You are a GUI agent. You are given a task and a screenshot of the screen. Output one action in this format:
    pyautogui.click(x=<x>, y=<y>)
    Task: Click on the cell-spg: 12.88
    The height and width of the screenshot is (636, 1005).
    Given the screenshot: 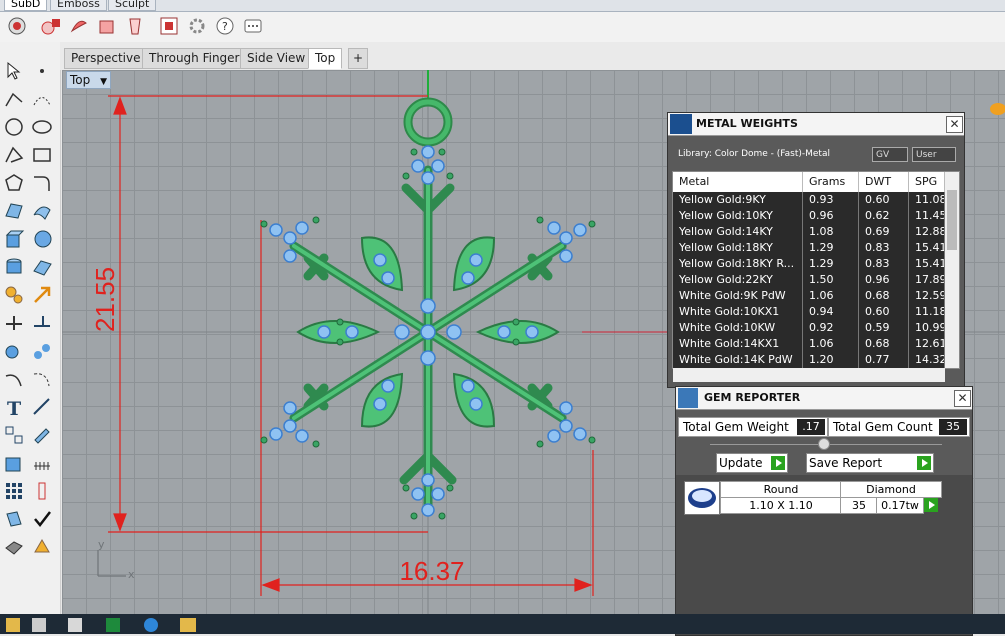 What is the action you would take?
    pyautogui.click(x=927, y=232)
    